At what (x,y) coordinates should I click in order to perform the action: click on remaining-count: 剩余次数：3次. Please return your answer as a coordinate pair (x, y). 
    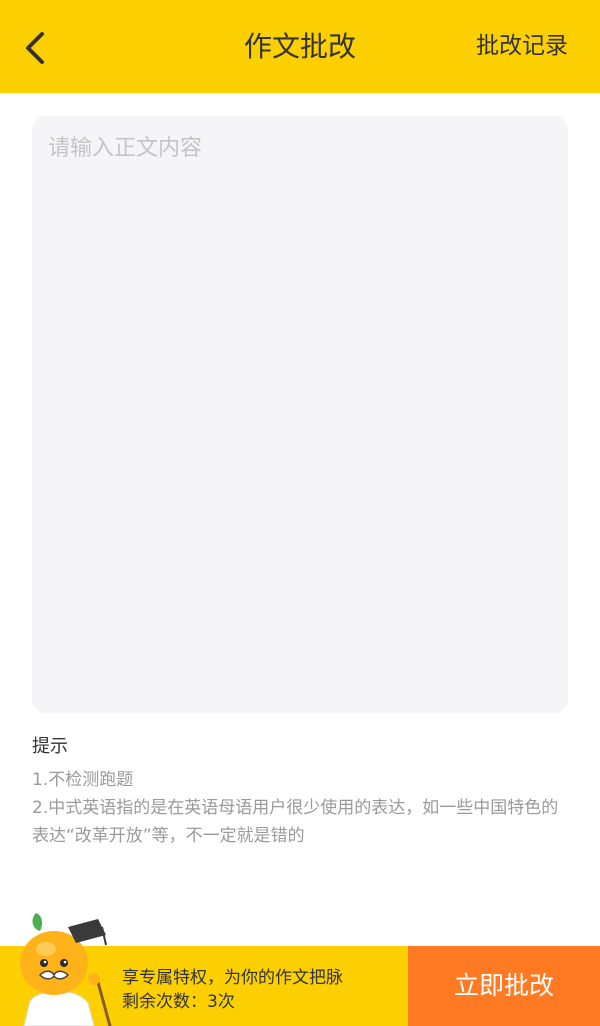
    Looking at the image, I should click on (178, 1002).